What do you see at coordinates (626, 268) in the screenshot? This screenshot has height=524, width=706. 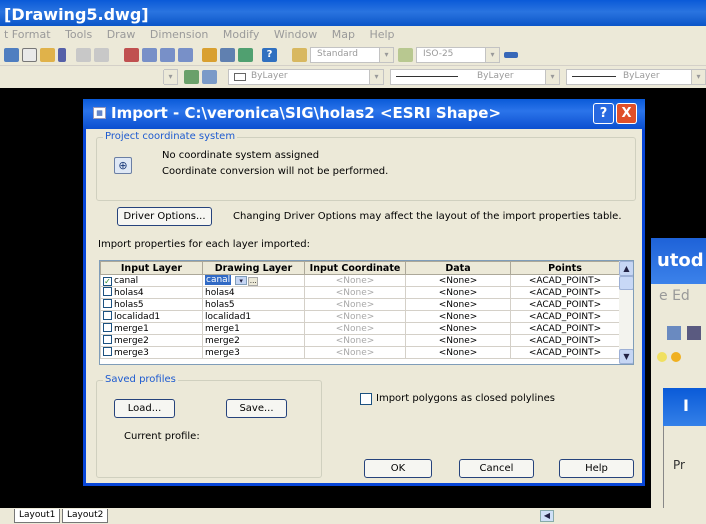 I see `chevron-up-icon: ▲` at bounding box center [626, 268].